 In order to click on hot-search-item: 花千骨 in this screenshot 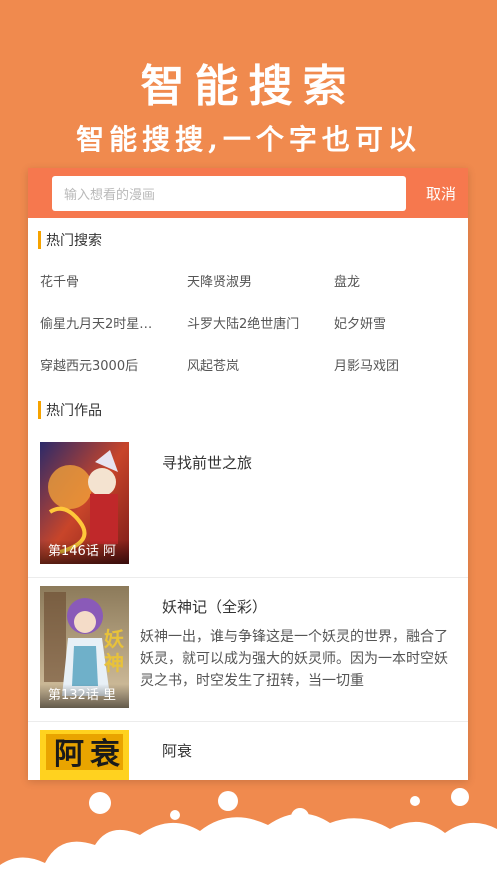, I will do `click(113, 283)`.